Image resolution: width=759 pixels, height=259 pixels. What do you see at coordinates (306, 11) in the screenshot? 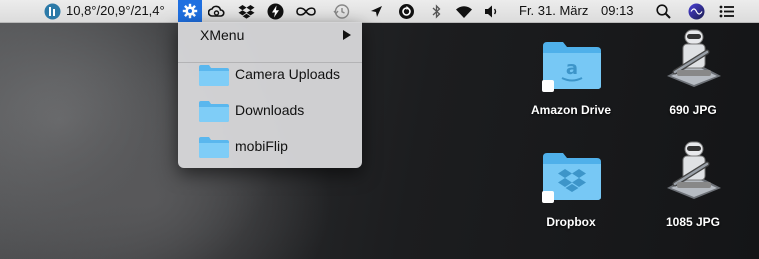
I see `infinity-icon` at bounding box center [306, 11].